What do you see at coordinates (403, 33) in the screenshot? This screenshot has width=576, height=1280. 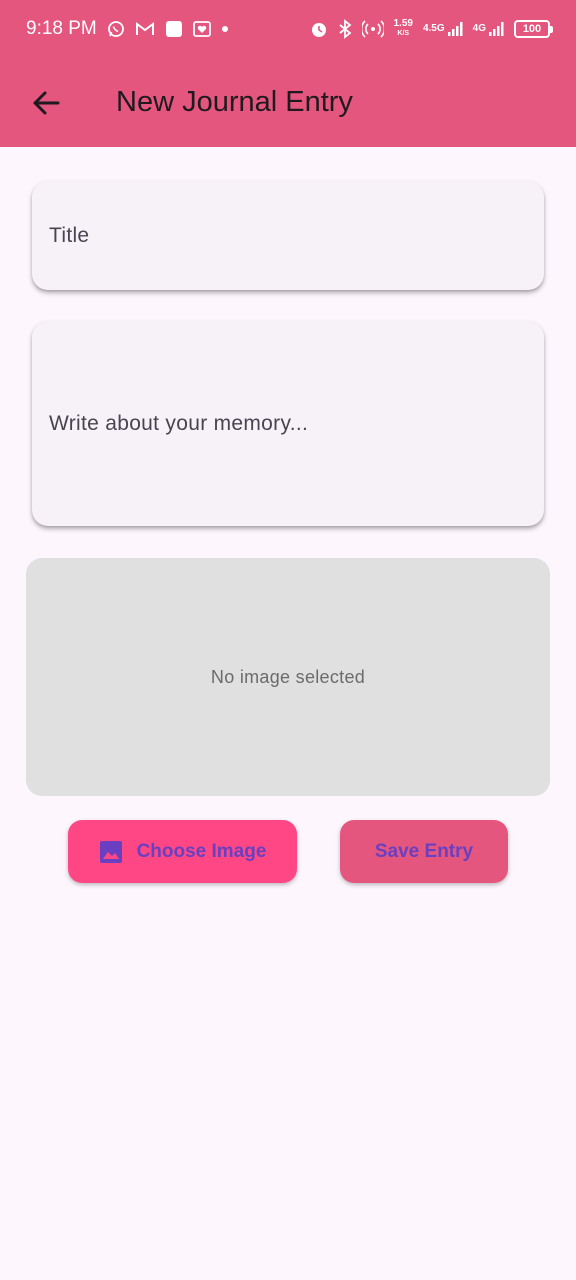 I see `net-speed-unit: K/S` at bounding box center [403, 33].